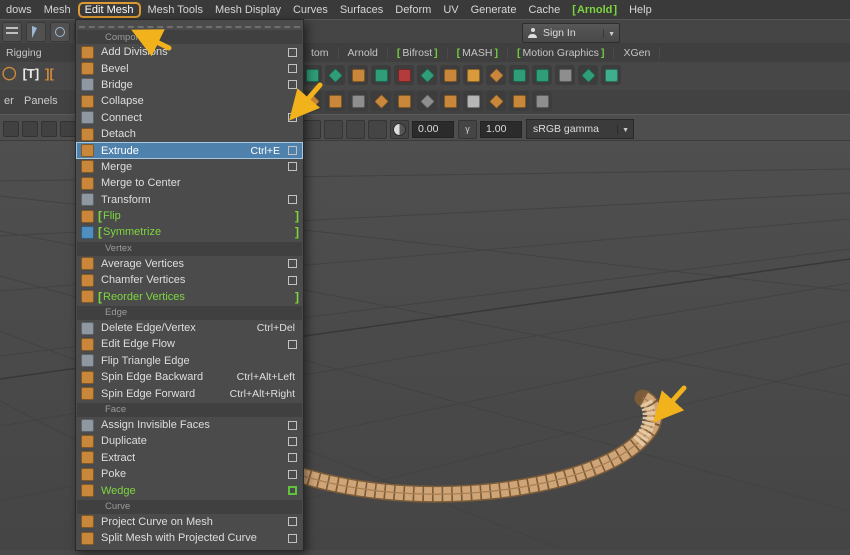  I want to click on resolution-gate-icon, so click(333, 129).